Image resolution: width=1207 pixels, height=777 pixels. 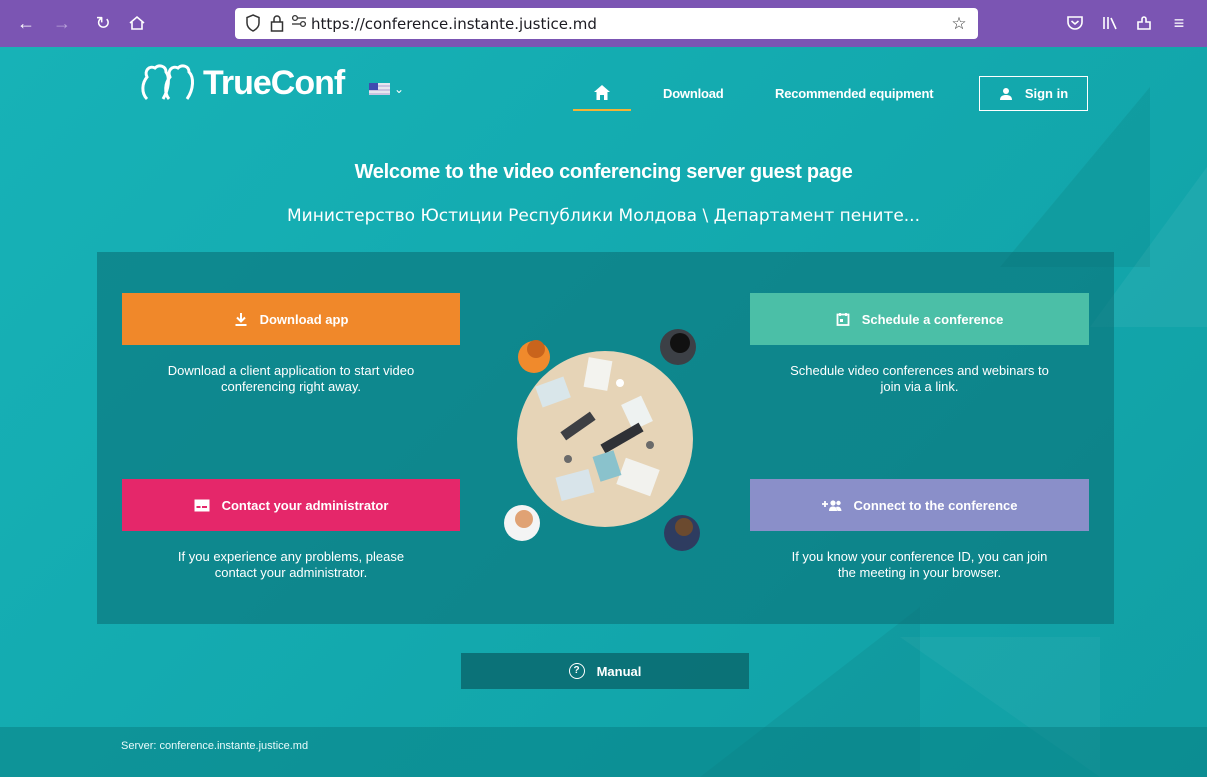 What do you see at coordinates (919, 386) in the screenshot?
I see `description-line: join via a link.` at bounding box center [919, 386].